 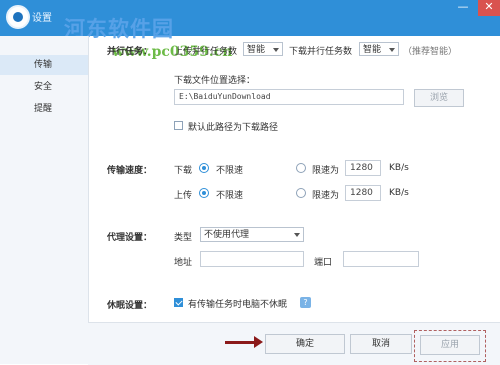 What do you see at coordinates (130, 52) in the screenshot?
I see `parallel-section-label: 并行任务：` at bounding box center [130, 52].